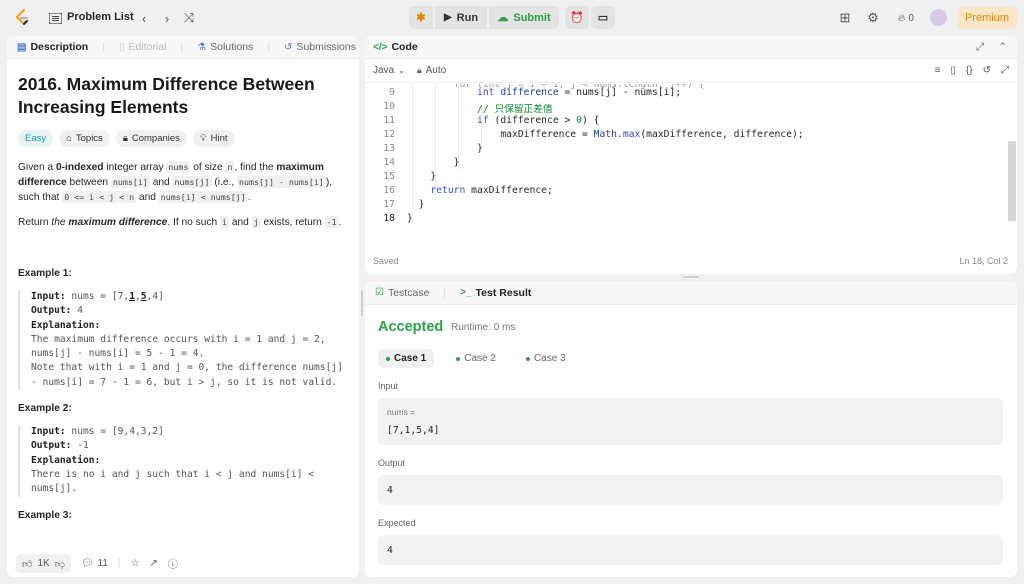 Image resolution: width=1024 pixels, height=584 pixels. Describe the element at coordinates (69, 138) in the screenshot. I see `tag-icon: ⌂` at that location.